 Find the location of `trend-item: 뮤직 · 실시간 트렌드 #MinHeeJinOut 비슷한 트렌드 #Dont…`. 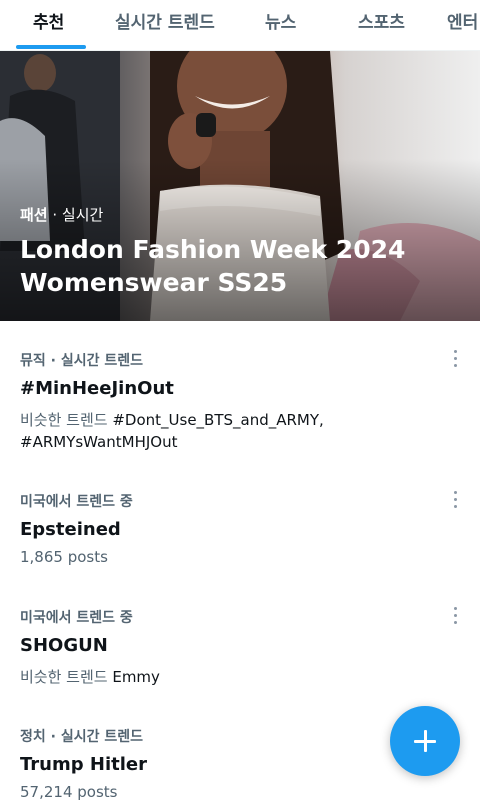

trend-item: 뮤직 · 실시간 트렌드 #MinHeeJinOut 비슷한 트렌드 #Dont… is located at coordinates (240, 401).